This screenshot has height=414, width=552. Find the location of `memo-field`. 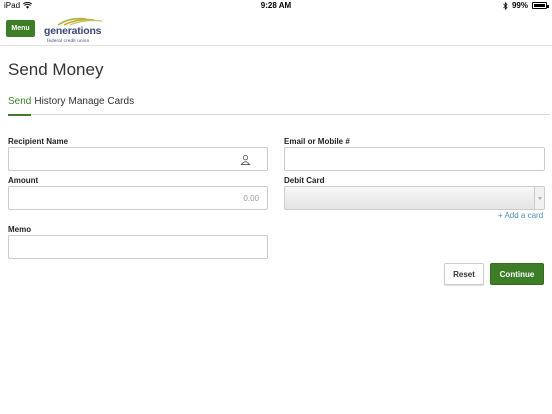

memo-field is located at coordinates (138, 247).